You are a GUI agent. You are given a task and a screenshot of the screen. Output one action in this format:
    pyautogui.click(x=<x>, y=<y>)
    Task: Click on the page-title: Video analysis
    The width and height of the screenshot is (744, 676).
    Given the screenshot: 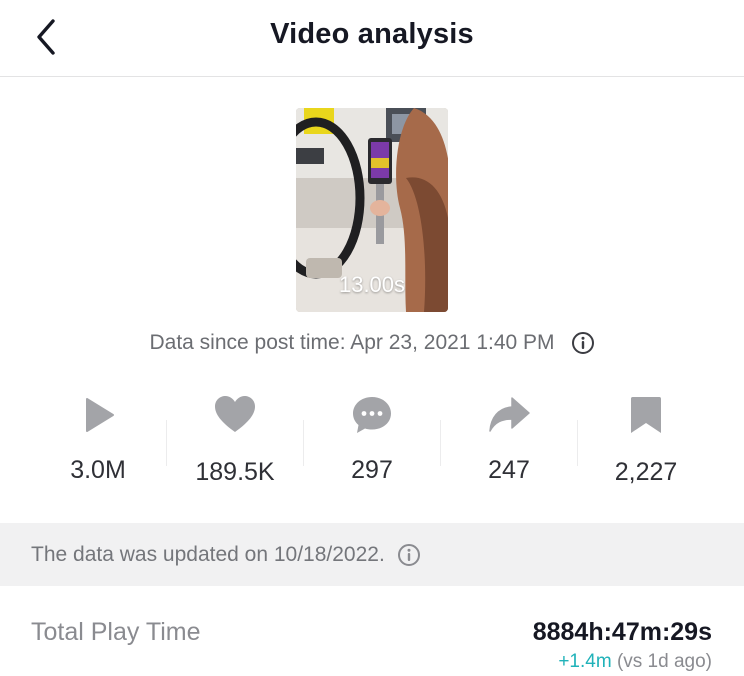 What is the action you would take?
    pyautogui.click(x=372, y=34)
    